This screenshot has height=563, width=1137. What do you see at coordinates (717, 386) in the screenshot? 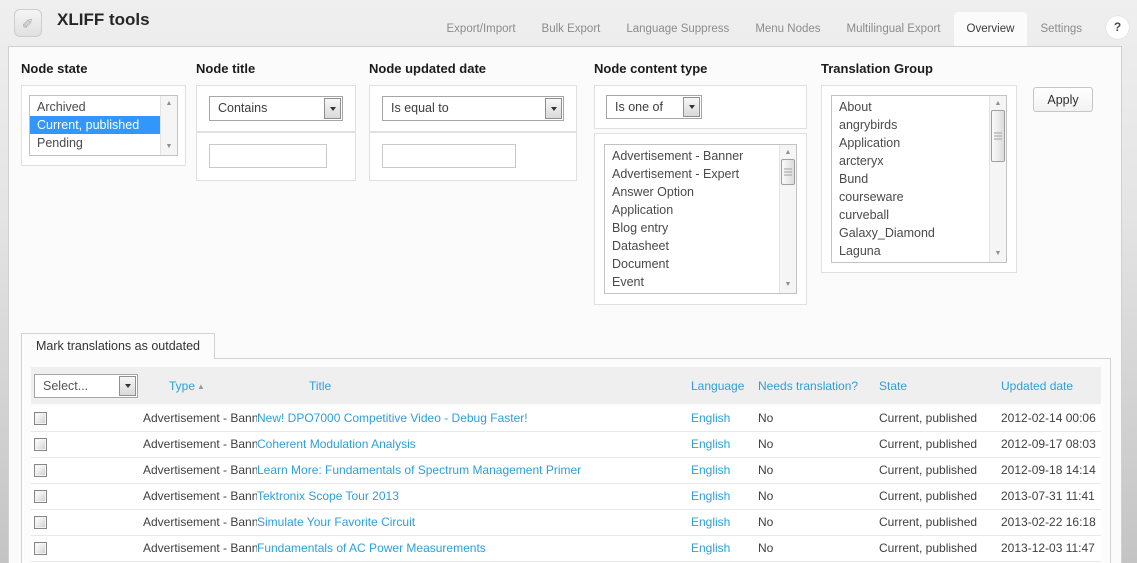
I see `column-header-language: Language` at bounding box center [717, 386].